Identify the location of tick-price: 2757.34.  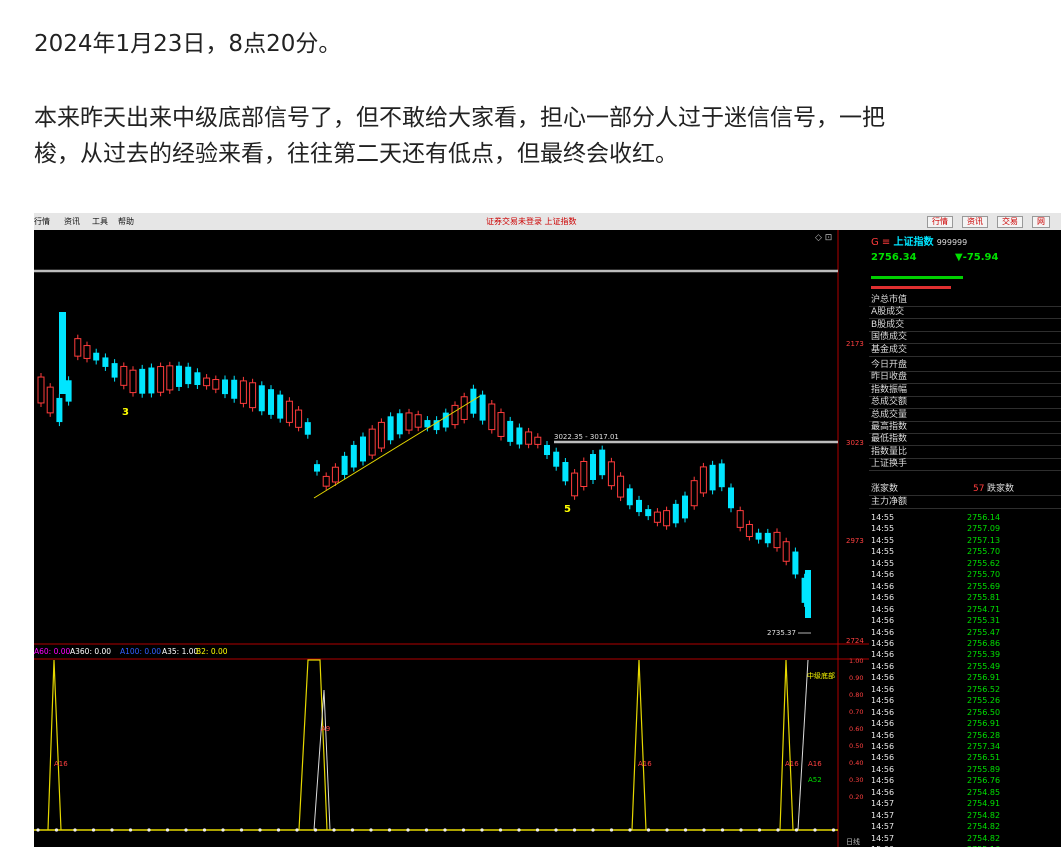
(984, 746).